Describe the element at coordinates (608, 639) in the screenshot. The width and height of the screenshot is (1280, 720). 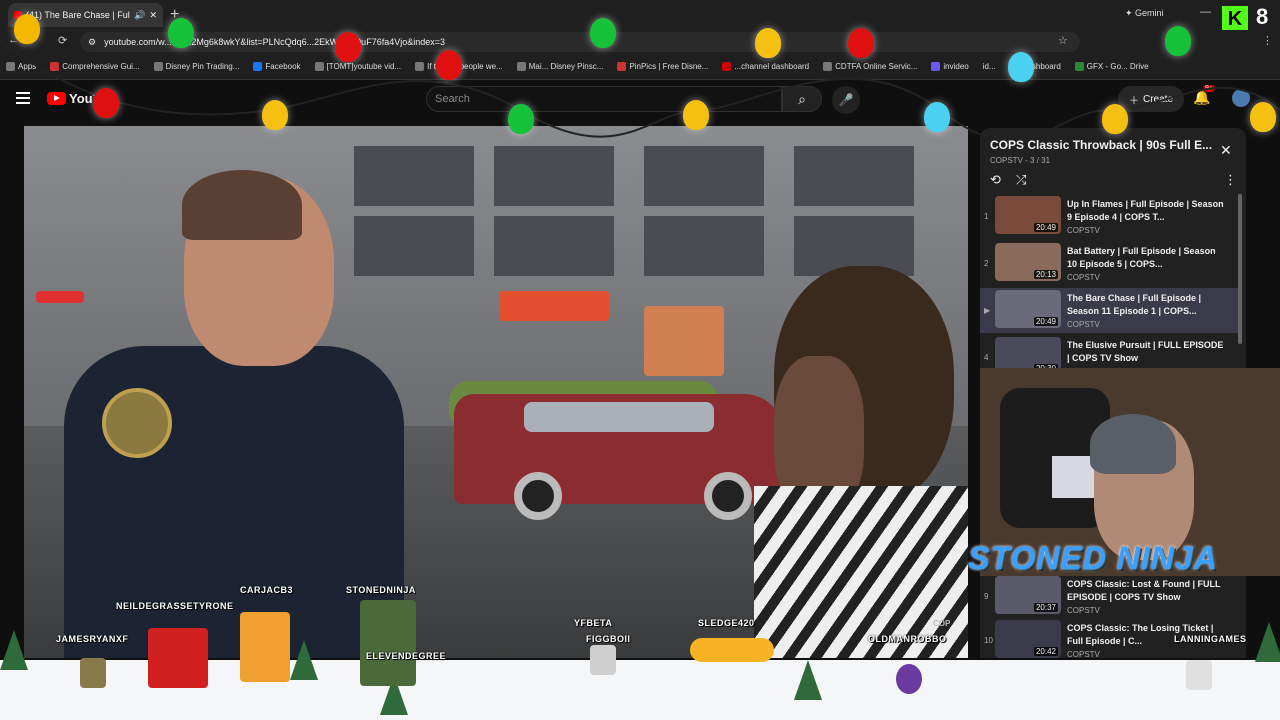
I see `chatter-name: FIGGBOII` at that location.